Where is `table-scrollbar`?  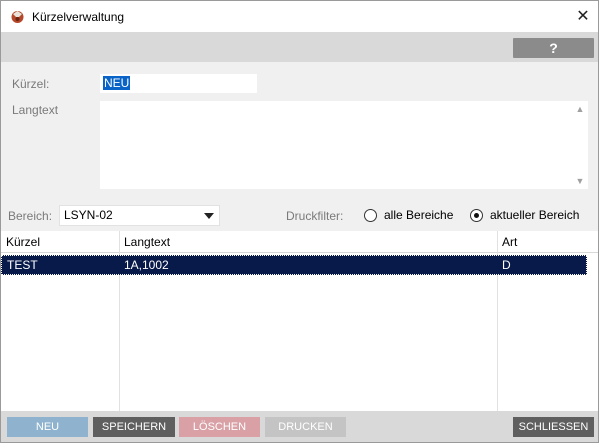 table-scrollbar is located at coordinates (592, 332).